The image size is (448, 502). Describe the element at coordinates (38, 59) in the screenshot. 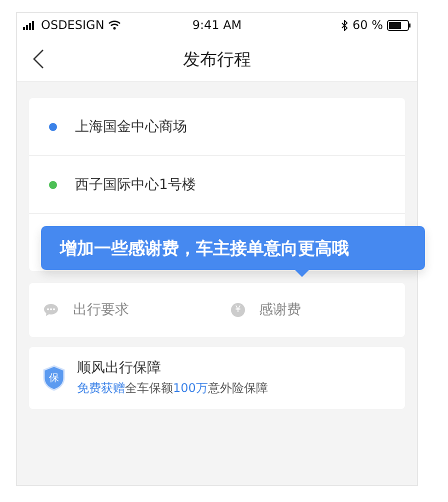

I see `back-icon` at that location.